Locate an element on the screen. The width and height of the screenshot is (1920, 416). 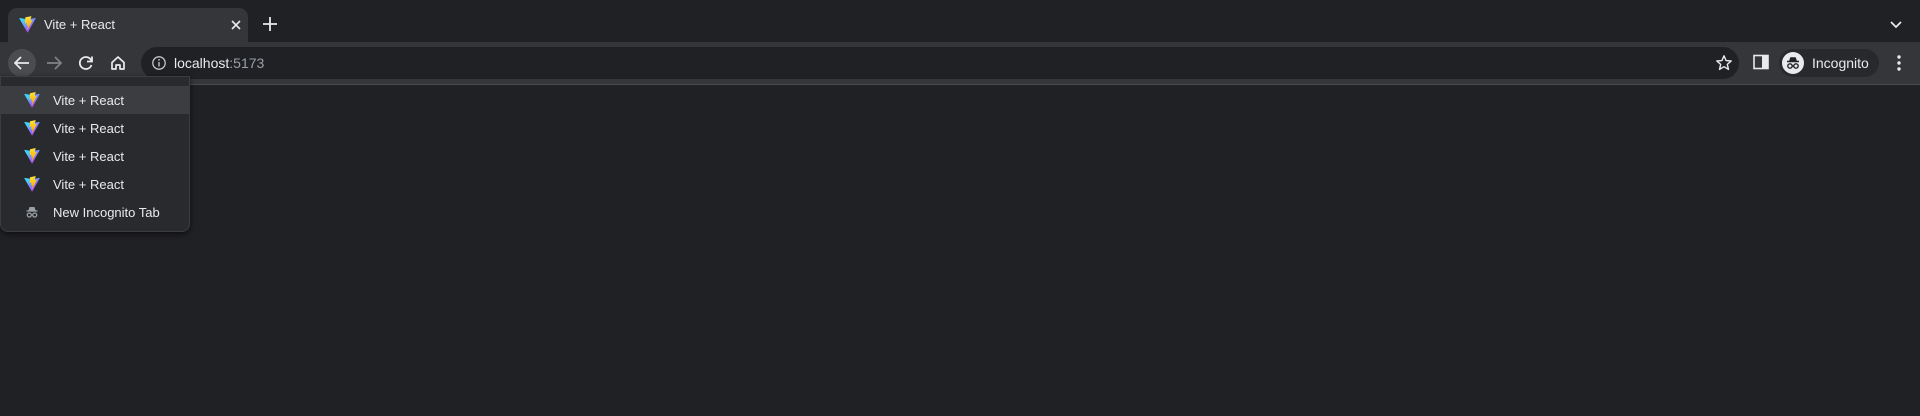
home-icon is located at coordinates (118, 63).